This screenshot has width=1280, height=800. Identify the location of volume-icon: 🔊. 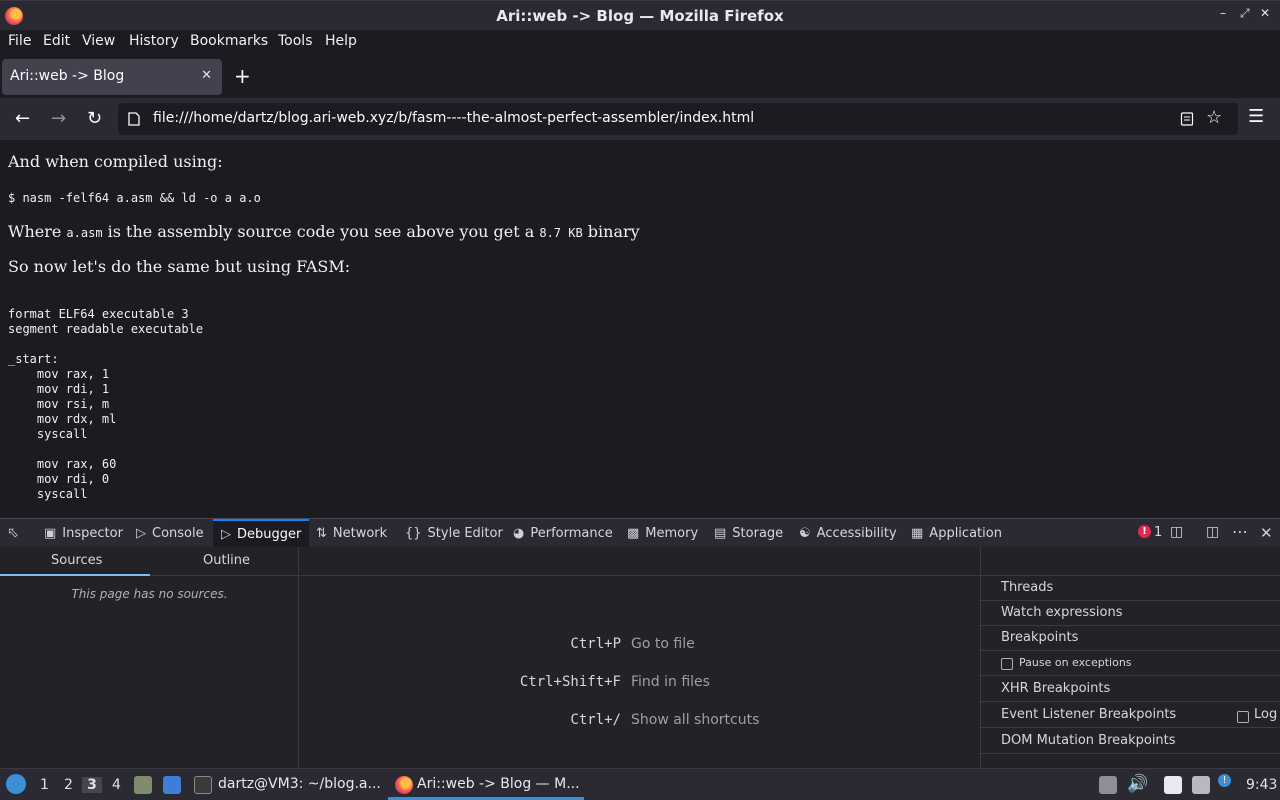
(1137, 784).